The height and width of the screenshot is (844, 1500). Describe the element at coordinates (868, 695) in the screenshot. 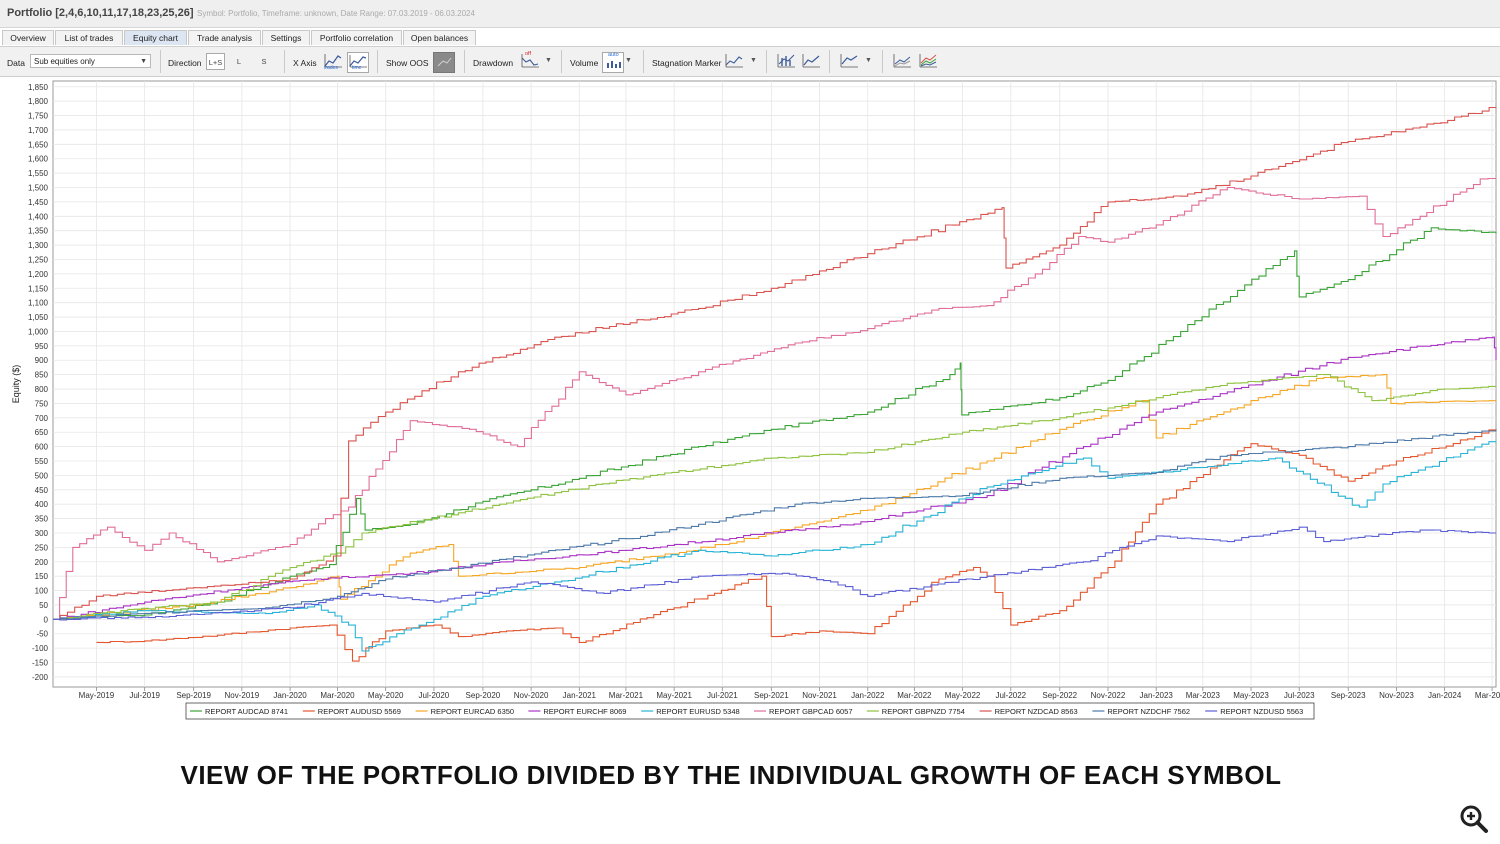

I see `x-tick-label: Jan-2022` at that location.